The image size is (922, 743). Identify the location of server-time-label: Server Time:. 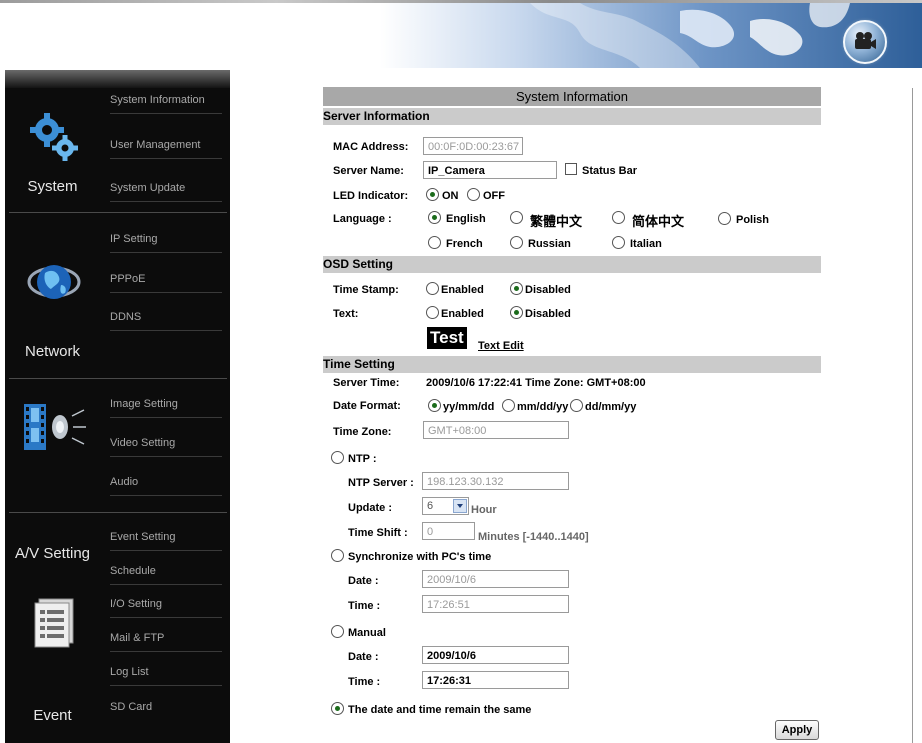
(366, 383).